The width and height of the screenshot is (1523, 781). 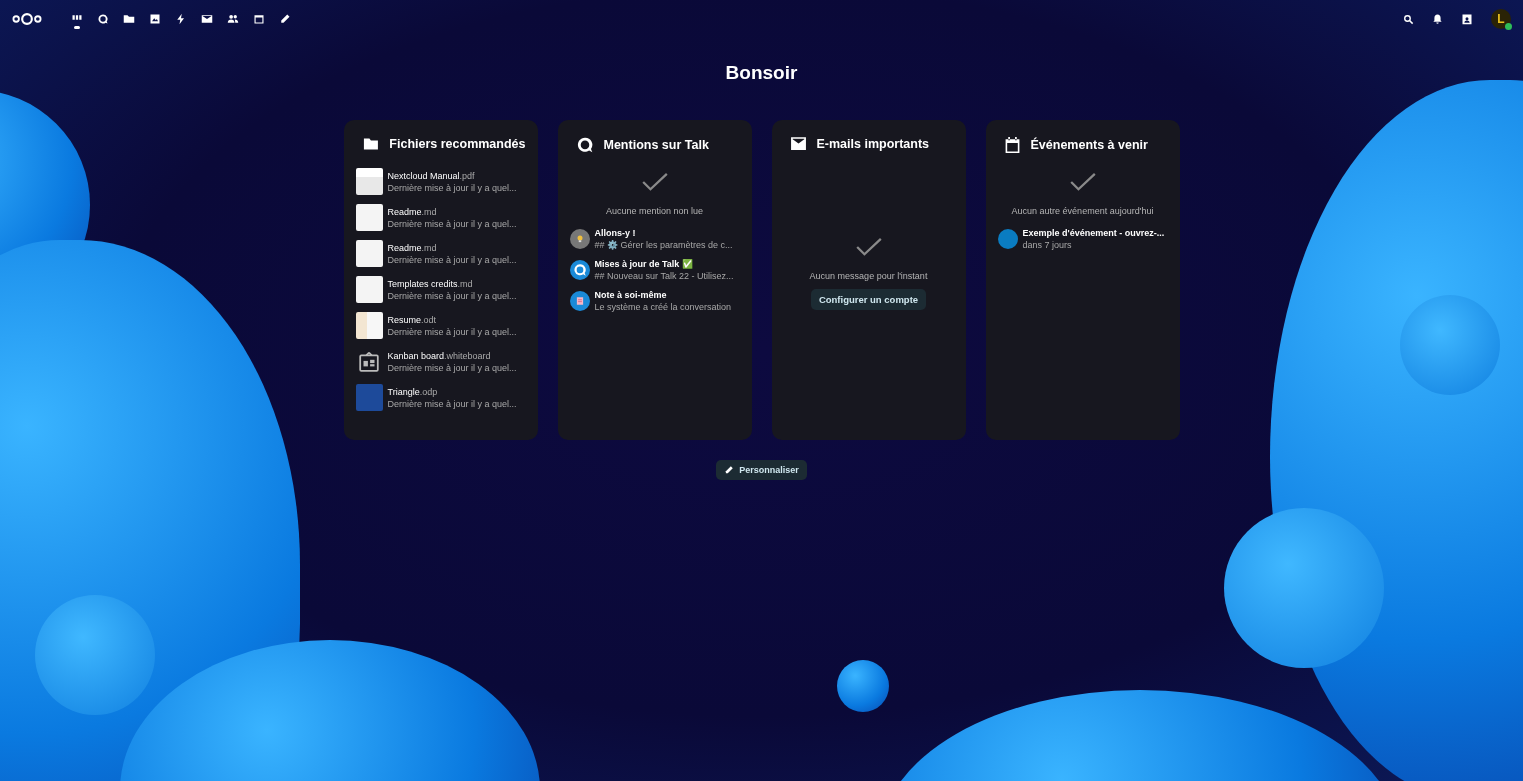 I want to click on notifications-icon, so click(x=1437, y=19).